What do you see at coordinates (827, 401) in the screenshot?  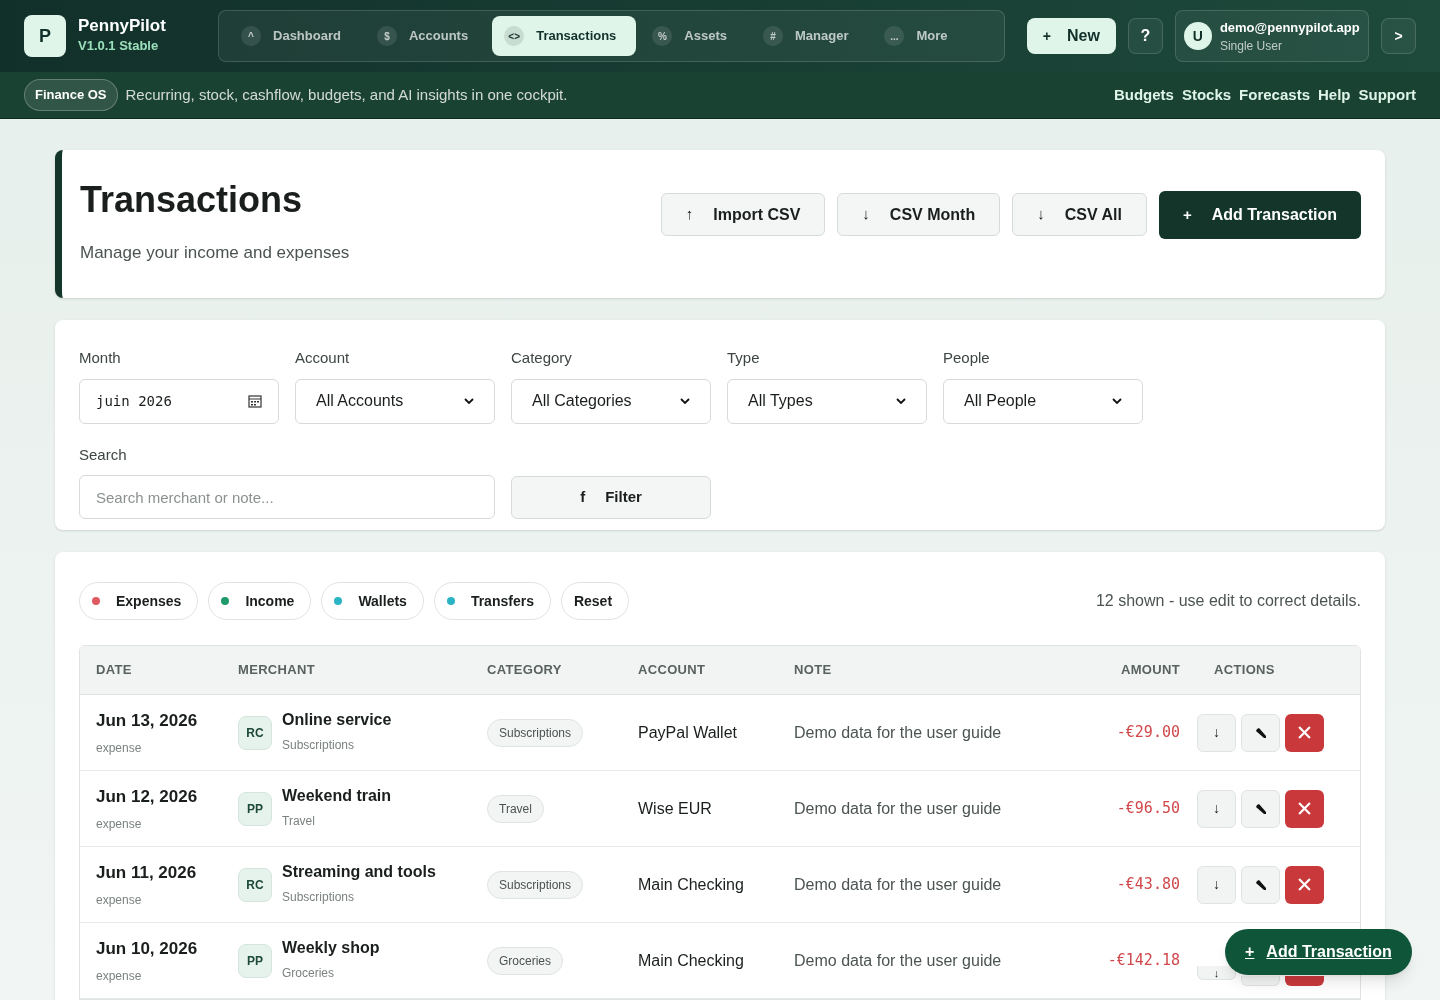 I see `select-field: All Types` at bounding box center [827, 401].